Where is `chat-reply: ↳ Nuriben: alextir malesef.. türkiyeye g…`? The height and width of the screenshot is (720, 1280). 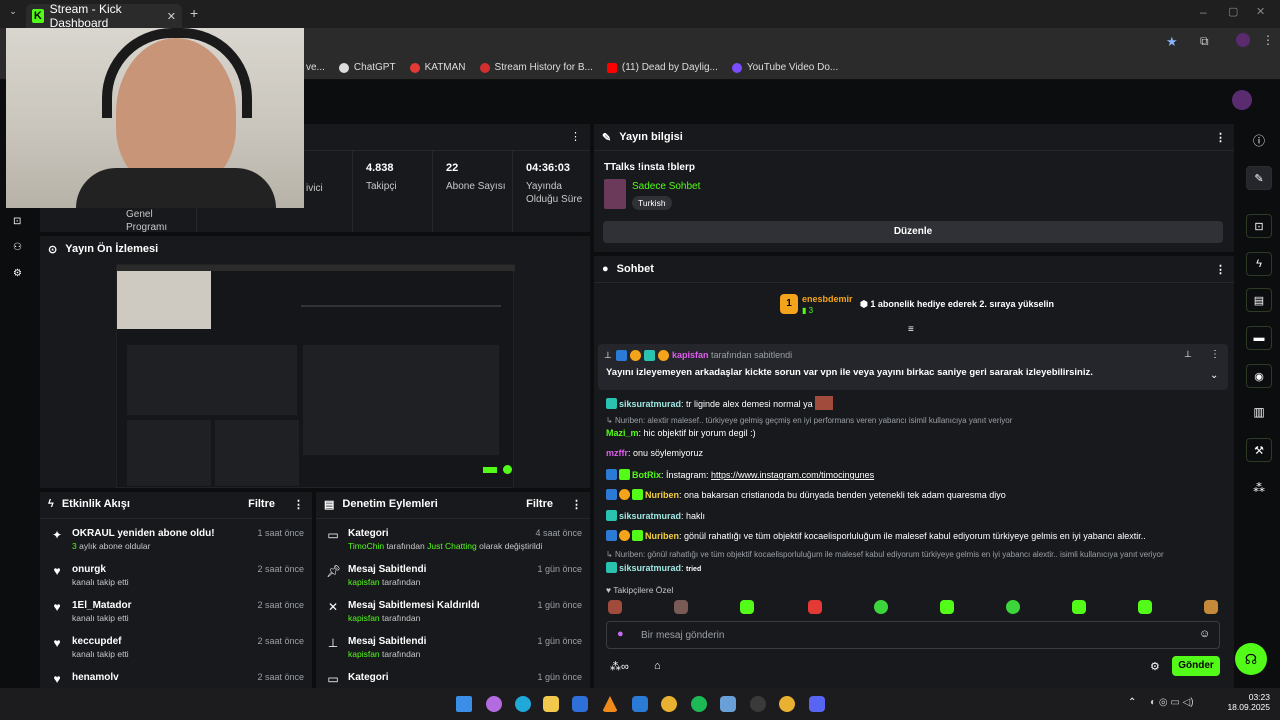
chat-reply: ↳ Nuriben: alextir malesef.. türkiyeye g… is located at coordinates (809, 420).